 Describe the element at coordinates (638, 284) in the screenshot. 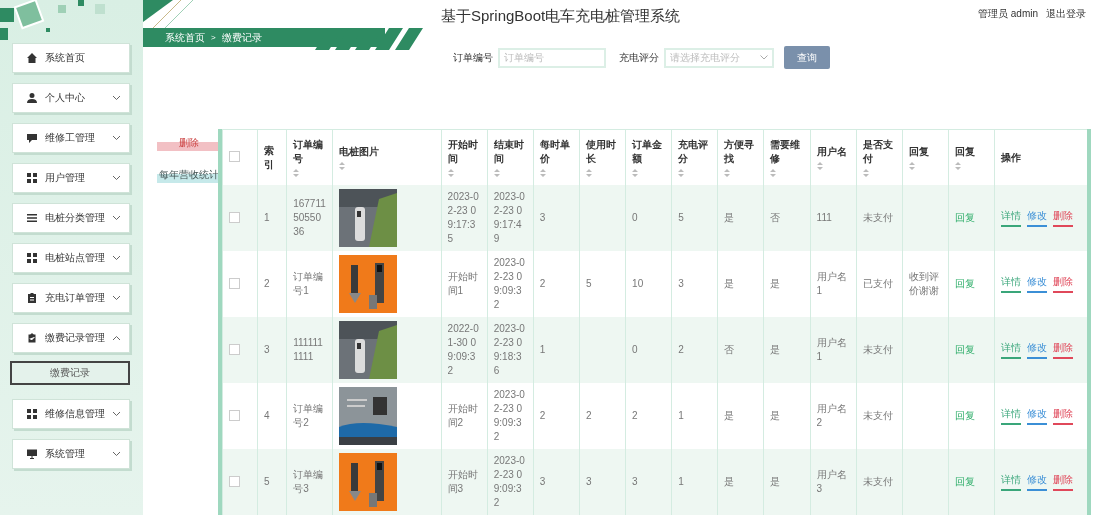

I see `table-cell-text: 10` at that location.